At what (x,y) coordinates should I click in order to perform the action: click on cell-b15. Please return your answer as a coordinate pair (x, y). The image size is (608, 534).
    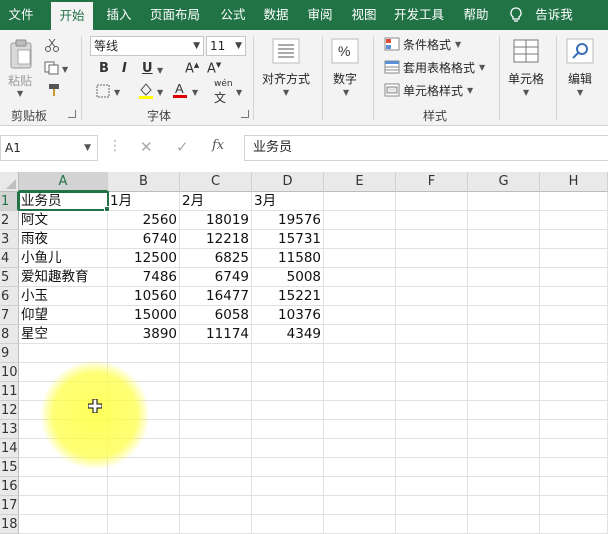
    Looking at the image, I should click on (144, 467).